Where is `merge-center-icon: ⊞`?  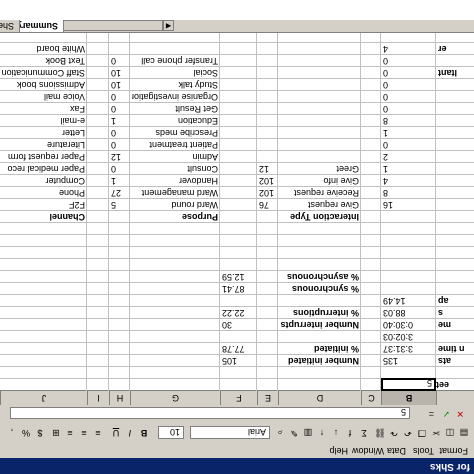
merge-center-icon: ⊞ is located at coordinates (56, 433).